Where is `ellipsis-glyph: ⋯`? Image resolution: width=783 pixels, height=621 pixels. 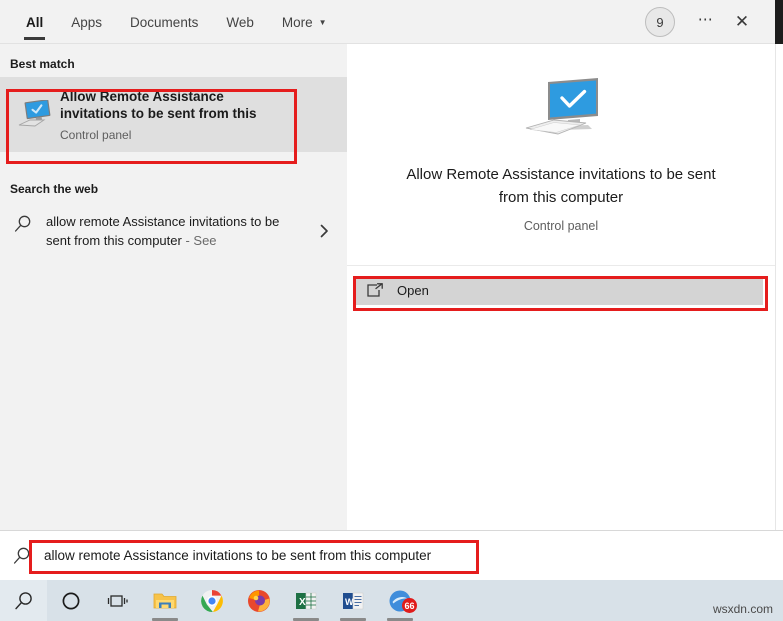
ellipsis-glyph: ⋯ is located at coordinates (706, 19).